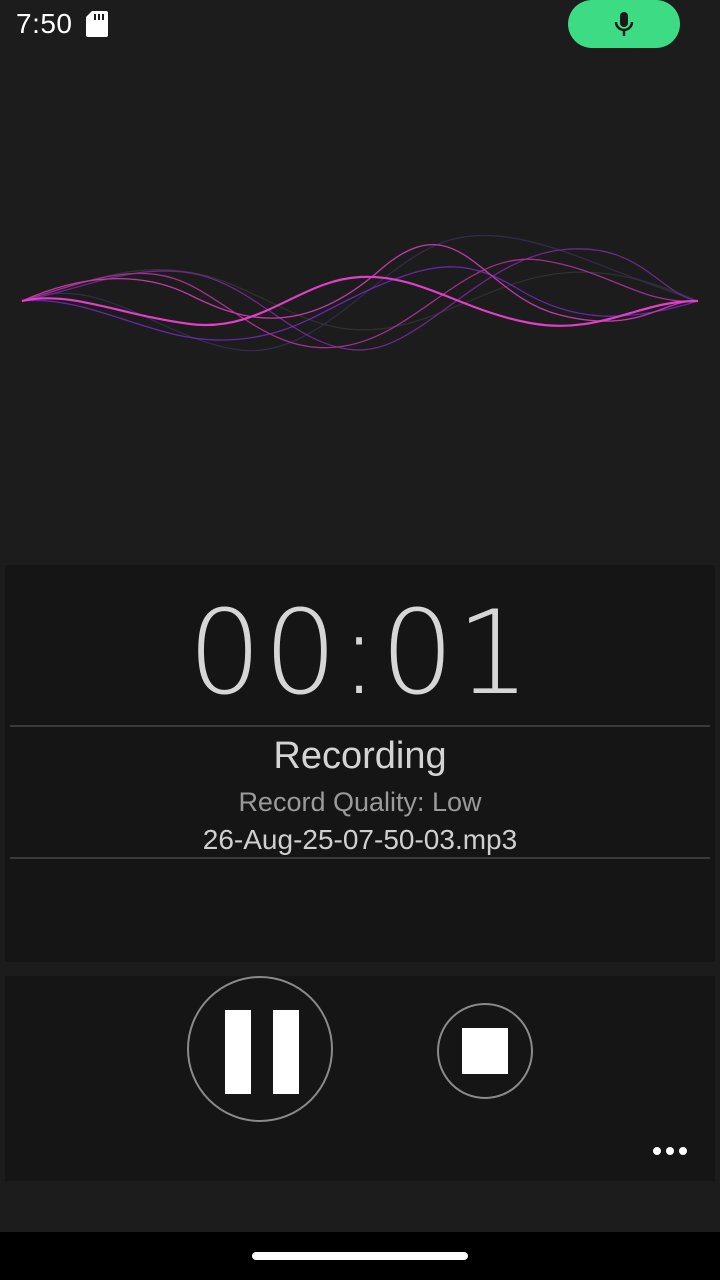  What do you see at coordinates (97, 24) in the screenshot?
I see `sd-card-icon` at bounding box center [97, 24].